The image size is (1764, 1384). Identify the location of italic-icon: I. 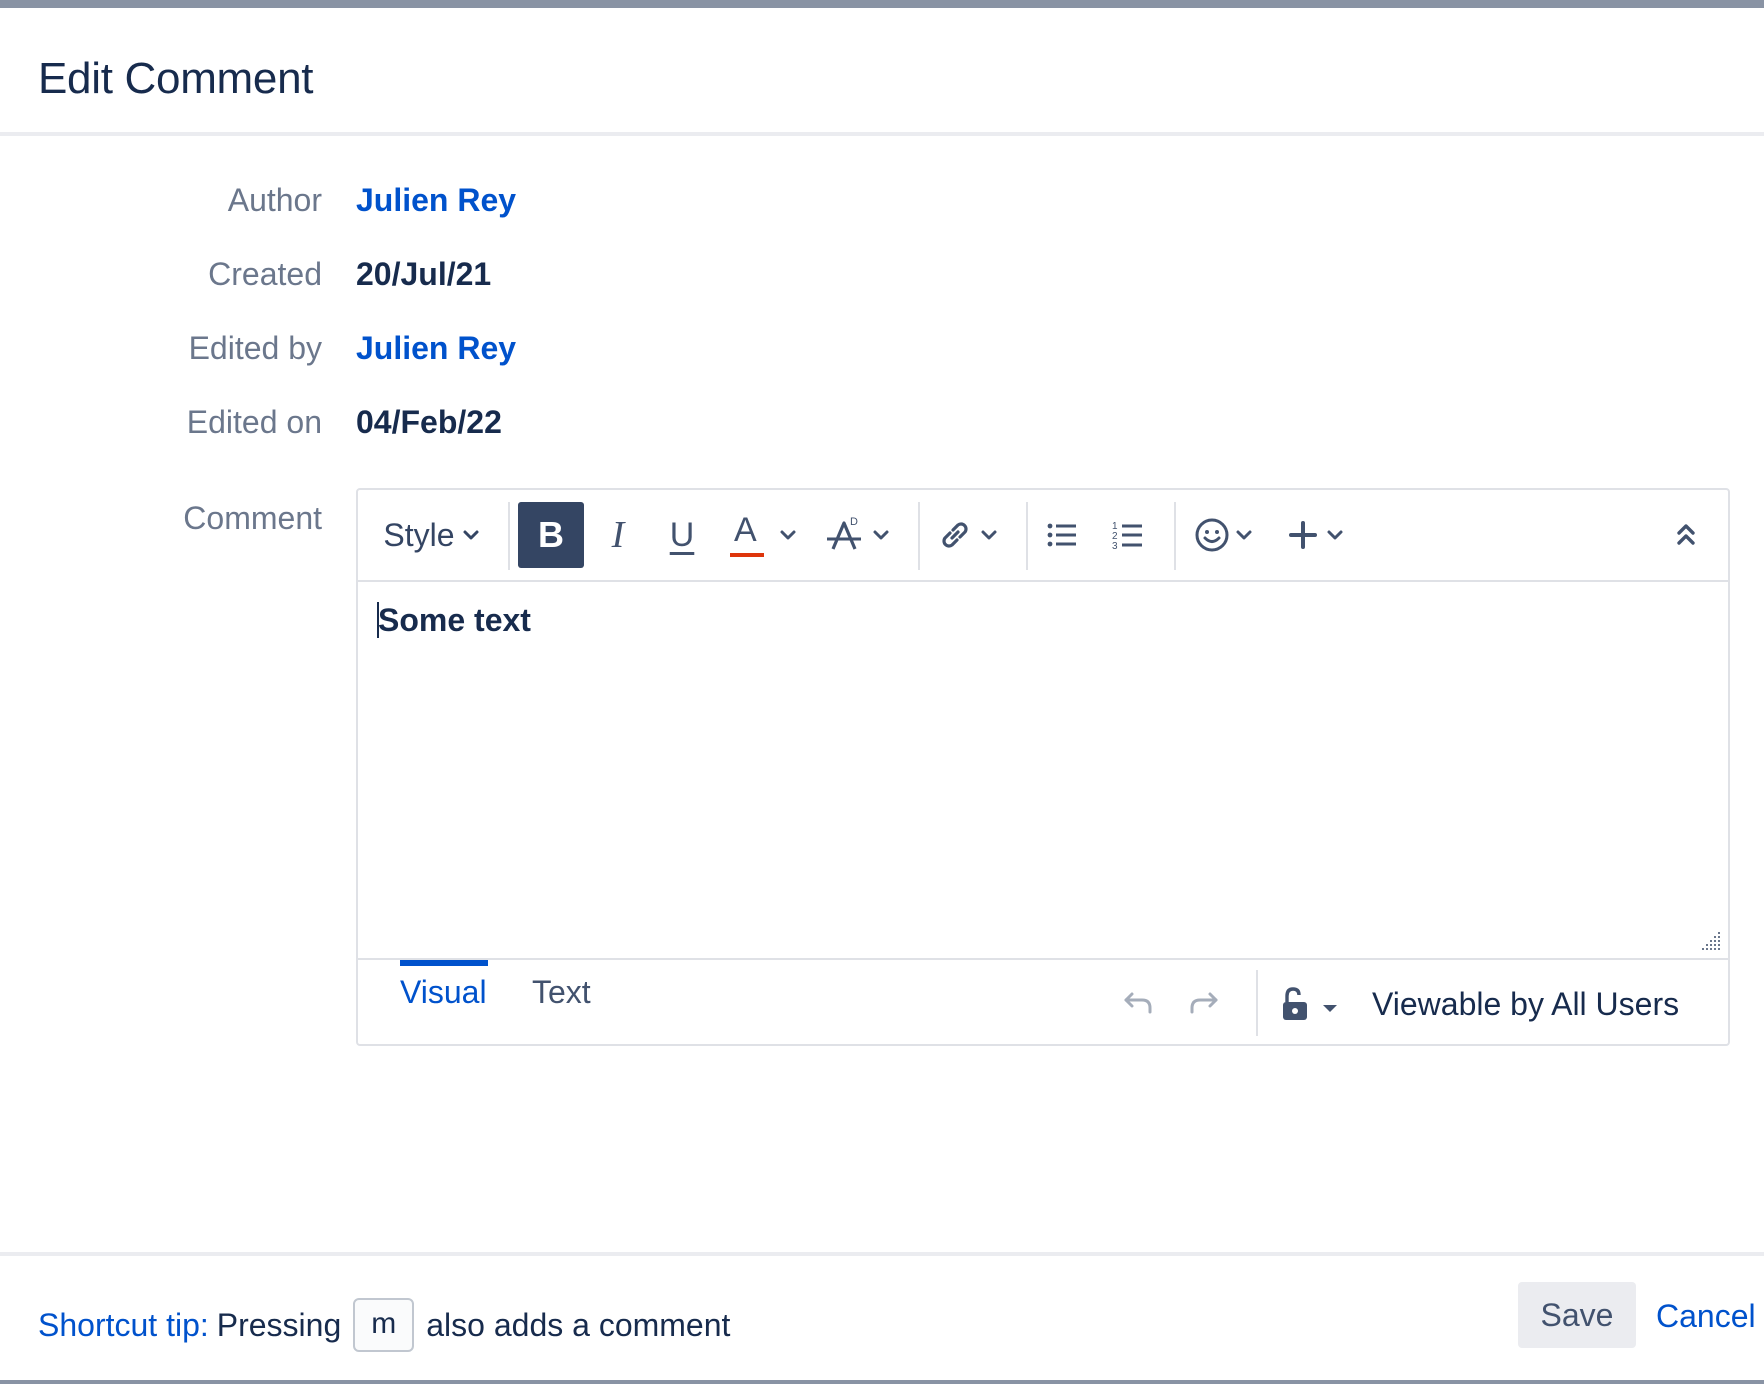
(618, 535).